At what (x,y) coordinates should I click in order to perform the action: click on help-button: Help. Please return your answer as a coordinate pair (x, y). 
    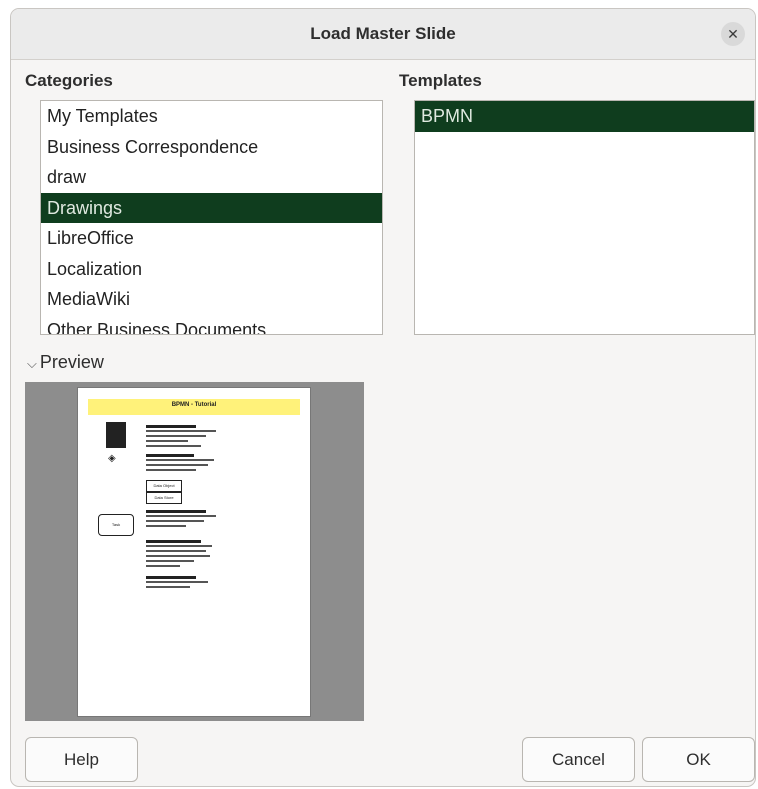
    Looking at the image, I should click on (81, 759).